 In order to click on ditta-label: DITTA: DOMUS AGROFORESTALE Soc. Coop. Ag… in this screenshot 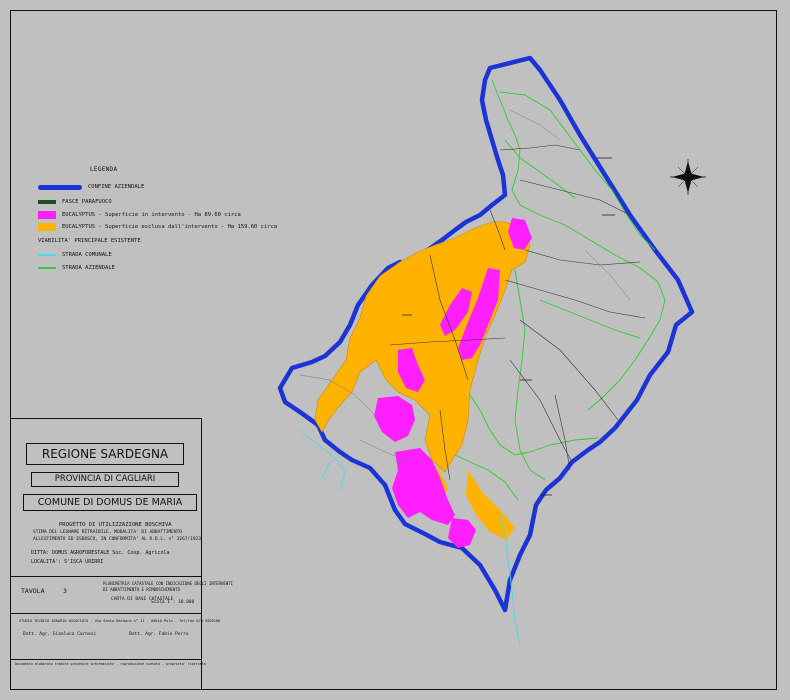, I will do `click(100, 553)`.